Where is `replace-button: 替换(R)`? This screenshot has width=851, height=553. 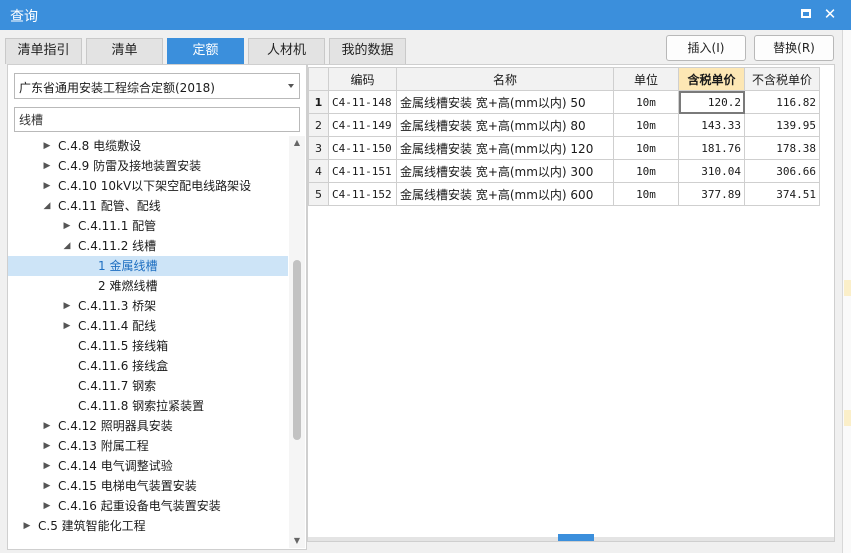 replace-button: 替换(R) is located at coordinates (794, 48).